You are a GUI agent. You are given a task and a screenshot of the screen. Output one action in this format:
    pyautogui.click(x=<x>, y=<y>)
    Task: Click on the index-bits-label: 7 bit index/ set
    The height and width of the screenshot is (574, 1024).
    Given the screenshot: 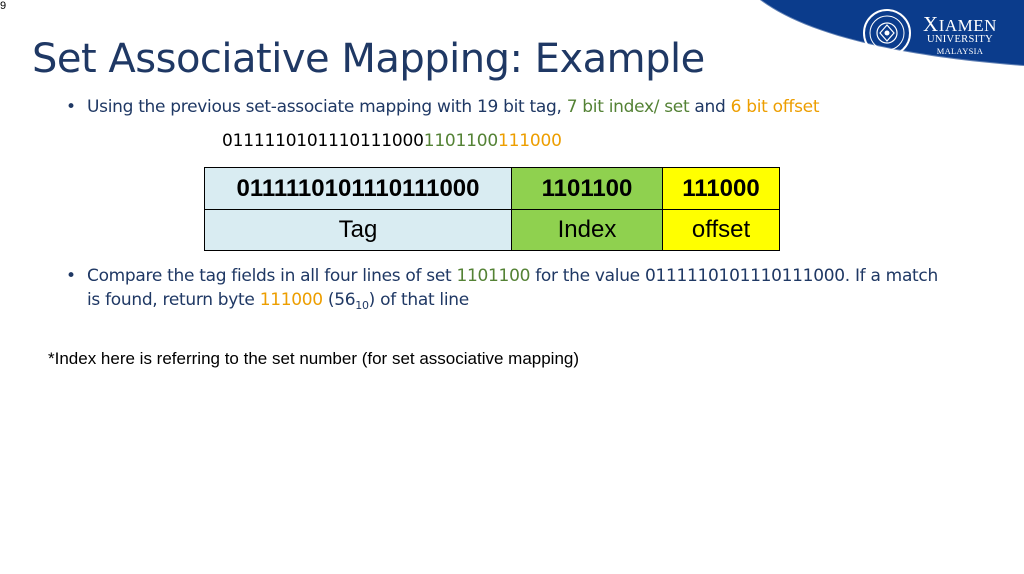 What is the action you would take?
    pyautogui.click(x=628, y=107)
    